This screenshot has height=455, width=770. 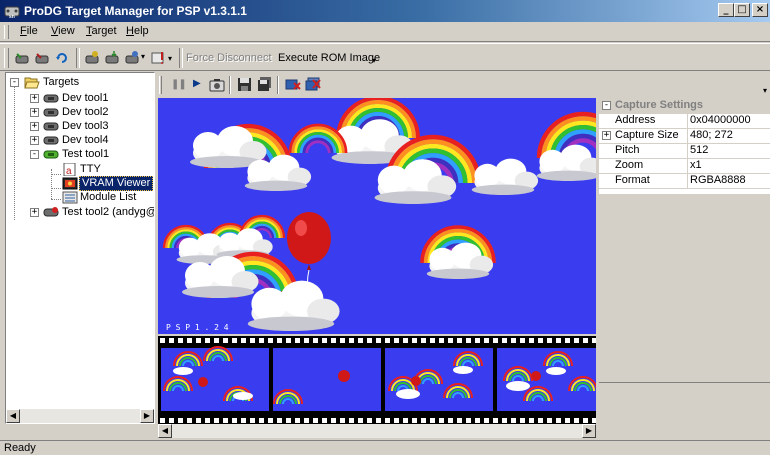 What do you see at coordinates (684, 181) in the screenshot?
I see `property-row-format: Format RGBA8888` at bounding box center [684, 181].